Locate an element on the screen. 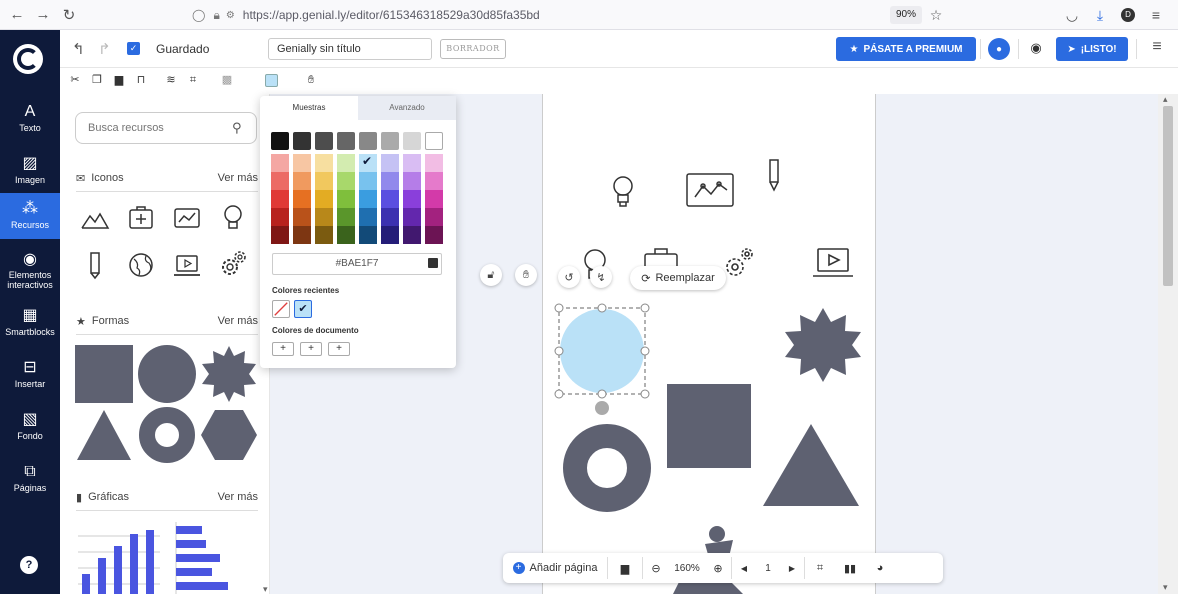  layers-icon: ≋ is located at coordinates (171, 80).